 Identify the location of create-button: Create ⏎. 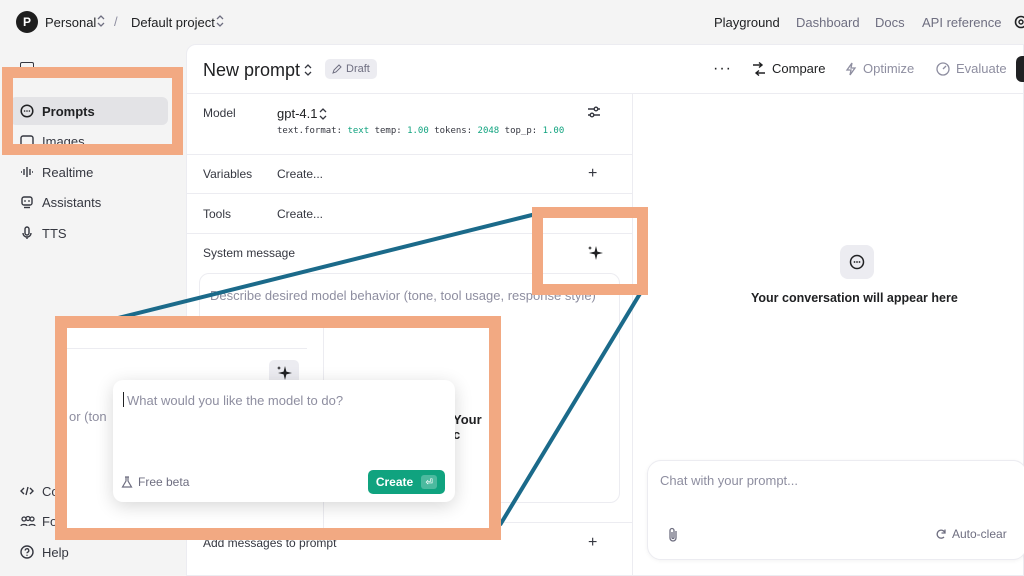
(406, 482).